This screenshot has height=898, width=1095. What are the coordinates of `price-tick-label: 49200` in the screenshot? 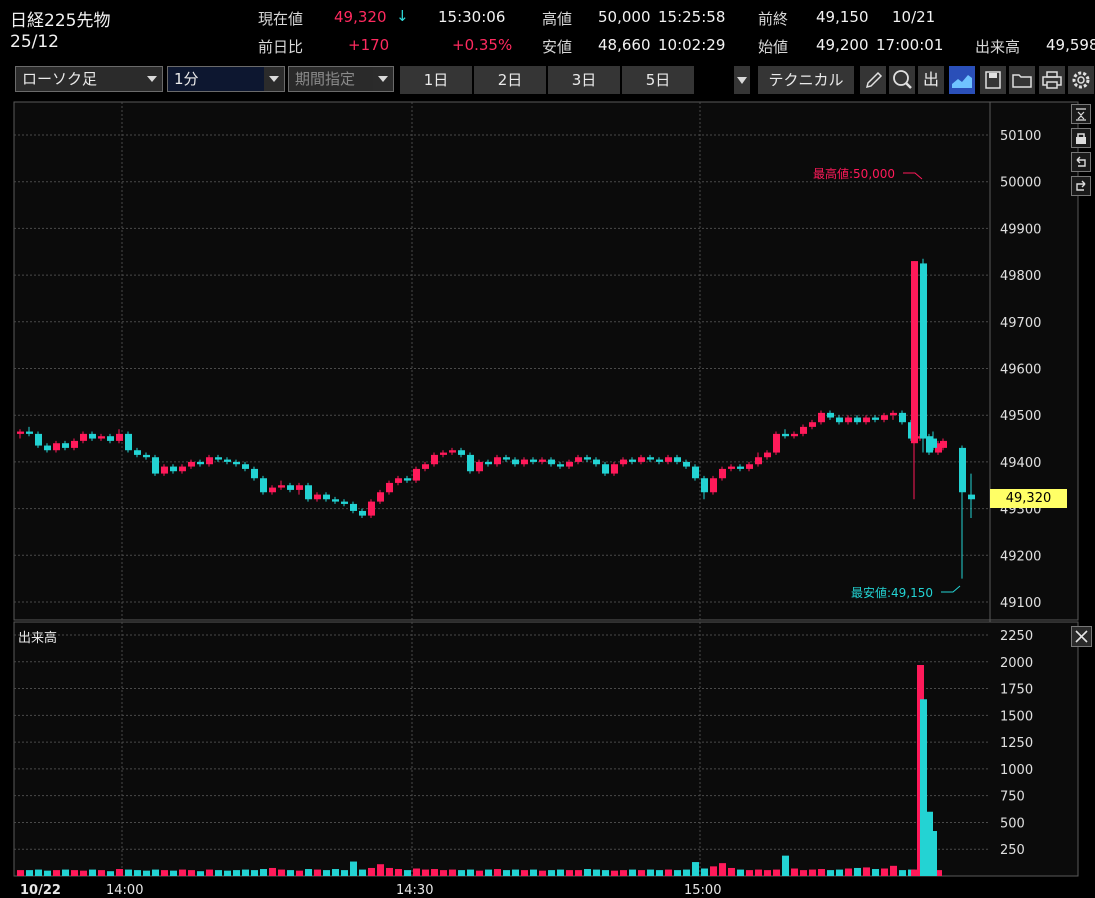 It's located at (1020, 556).